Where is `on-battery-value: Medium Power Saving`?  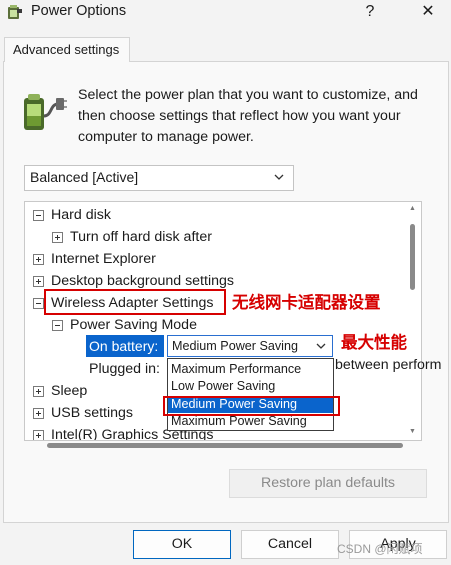 on-battery-value: Medium Power Saving is located at coordinates (235, 346).